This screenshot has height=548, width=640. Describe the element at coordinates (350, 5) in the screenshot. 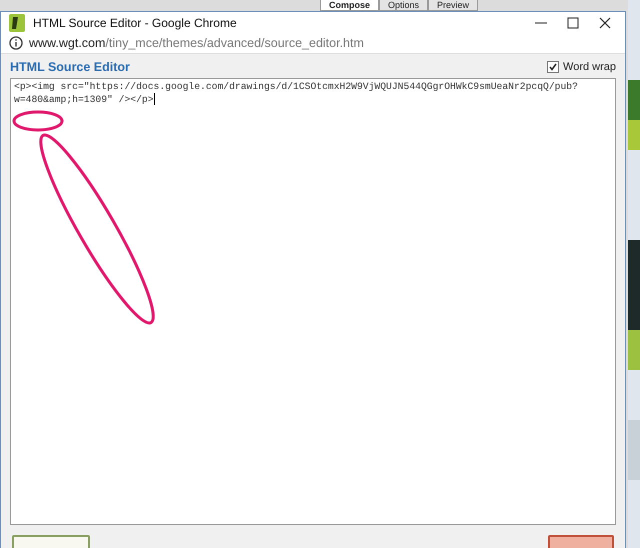

I see `tab: Compose` at that location.